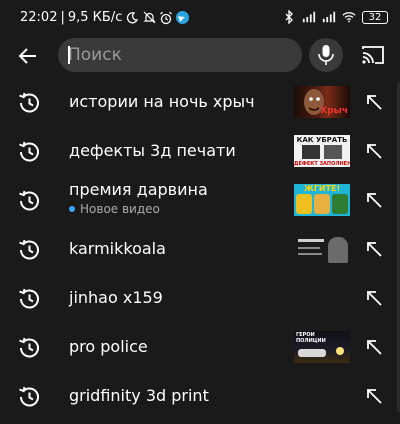 The height and width of the screenshot is (424, 400). What do you see at coordinates (340, 351) in the screenshot?
I see `thumbnail-light` at bounding box center [340, 351].